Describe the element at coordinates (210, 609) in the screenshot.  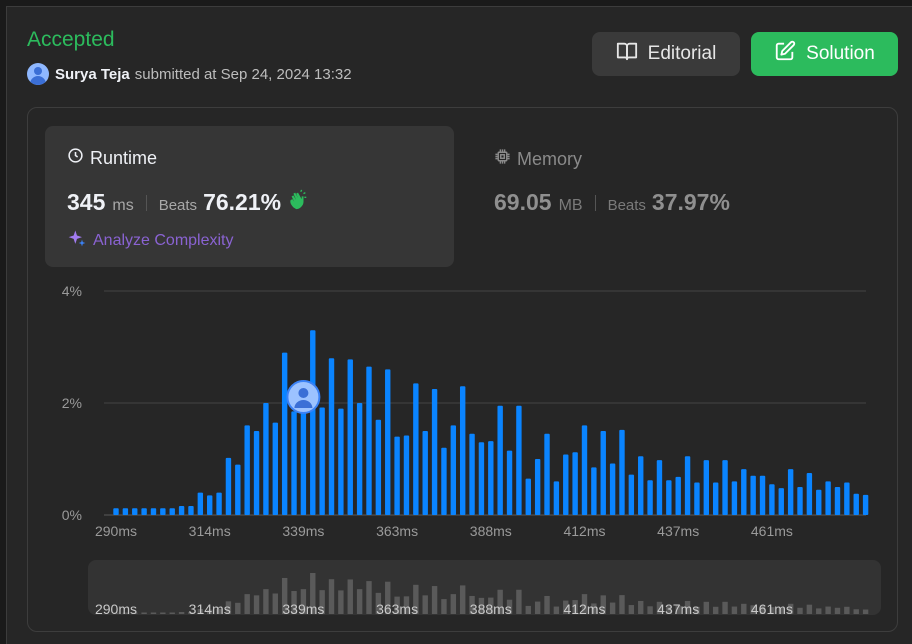
I see `mini-x-tick-label: 314ms` at that location.